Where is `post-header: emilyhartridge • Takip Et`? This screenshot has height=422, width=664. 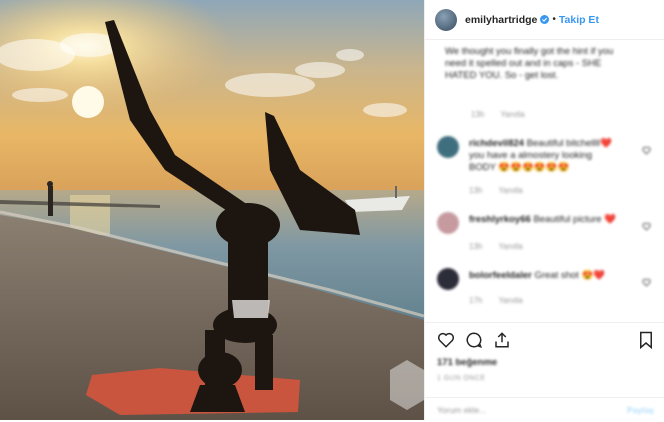 post-header: emilyhartridge • Takip Et is located at coordinates (544, 20).